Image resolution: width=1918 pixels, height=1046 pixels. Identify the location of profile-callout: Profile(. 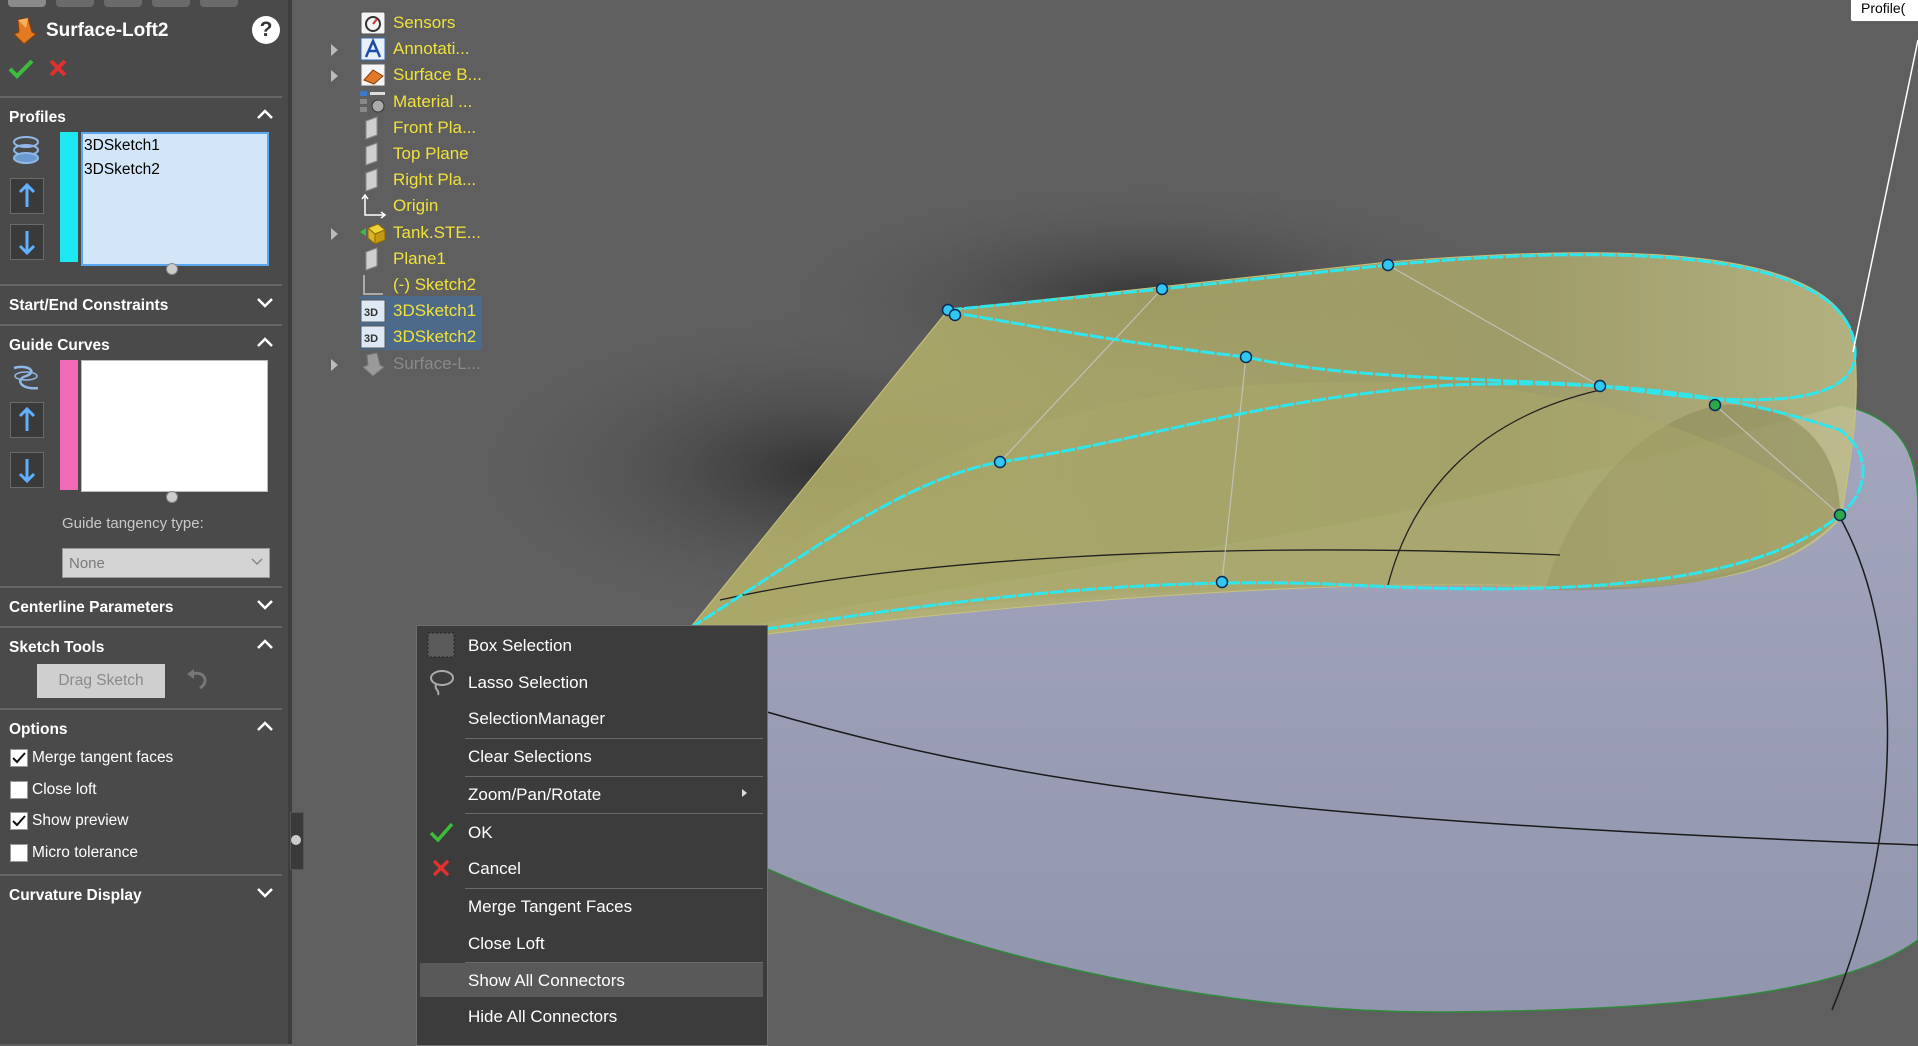
(1884, 11).